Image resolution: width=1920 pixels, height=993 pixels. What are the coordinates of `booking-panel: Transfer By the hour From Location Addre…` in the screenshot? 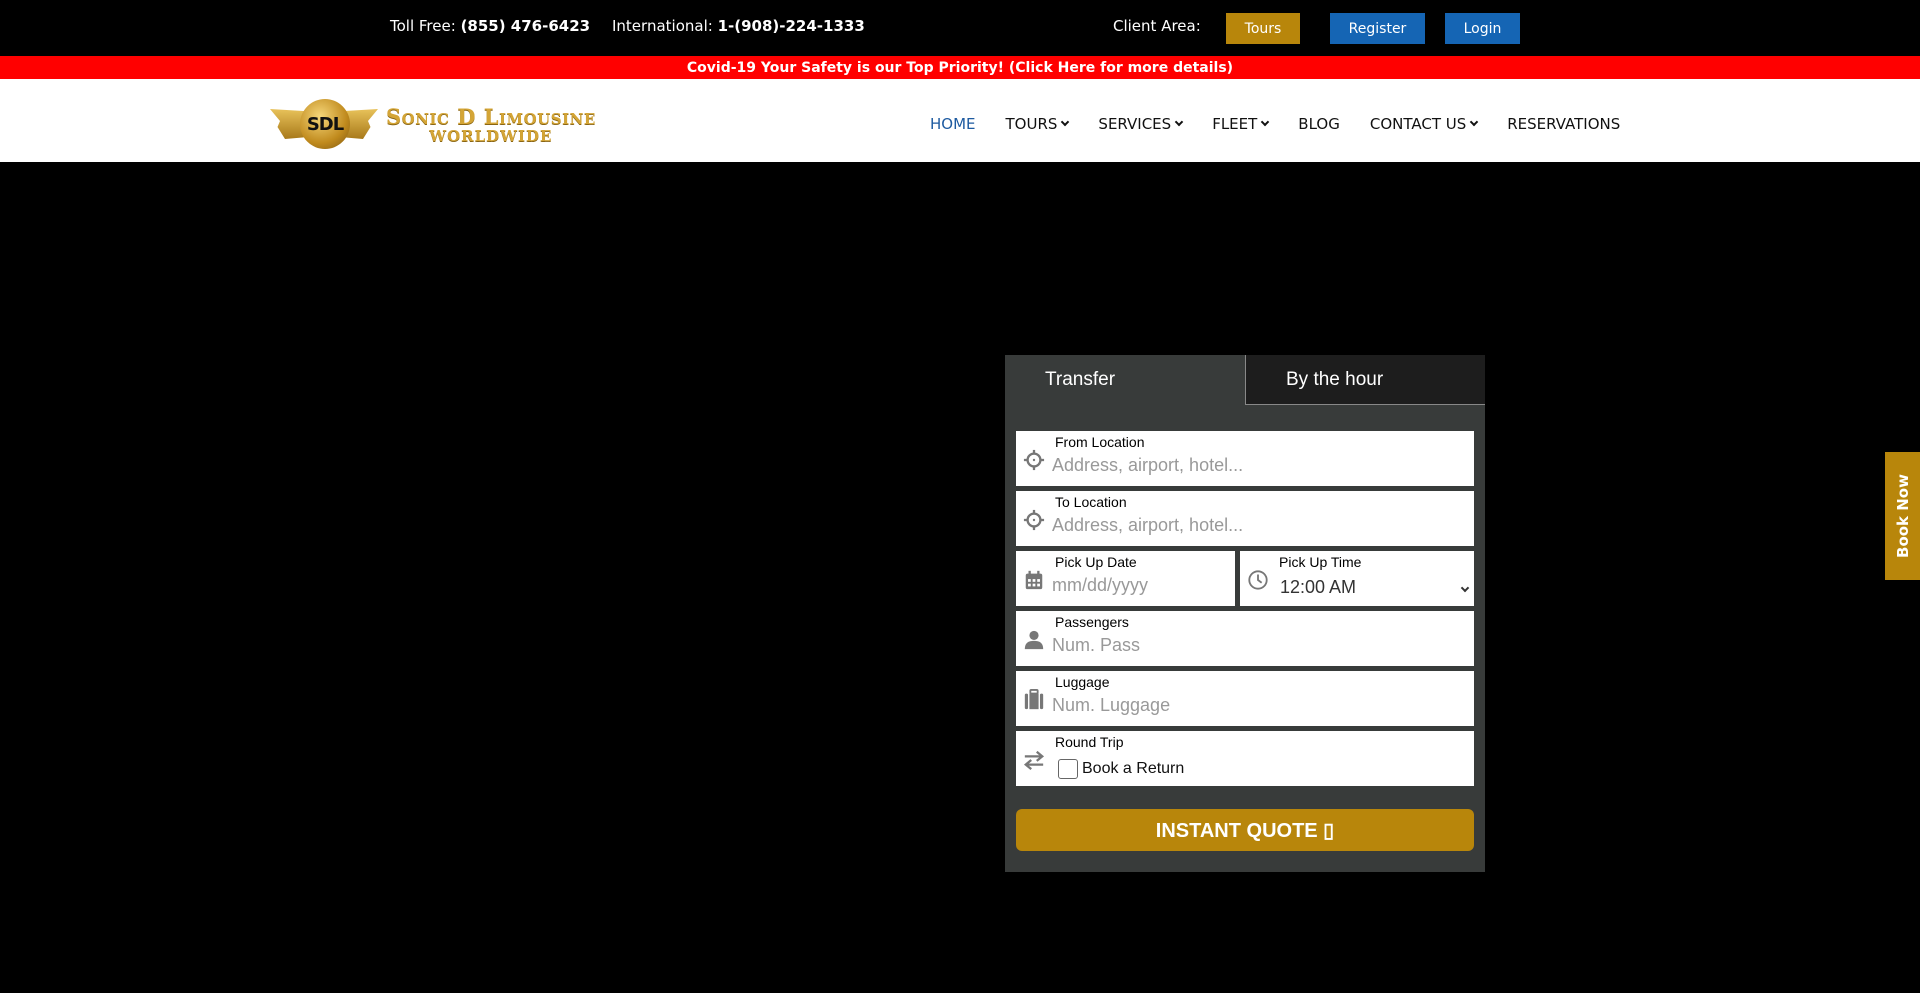 It's located at (1245, 613).